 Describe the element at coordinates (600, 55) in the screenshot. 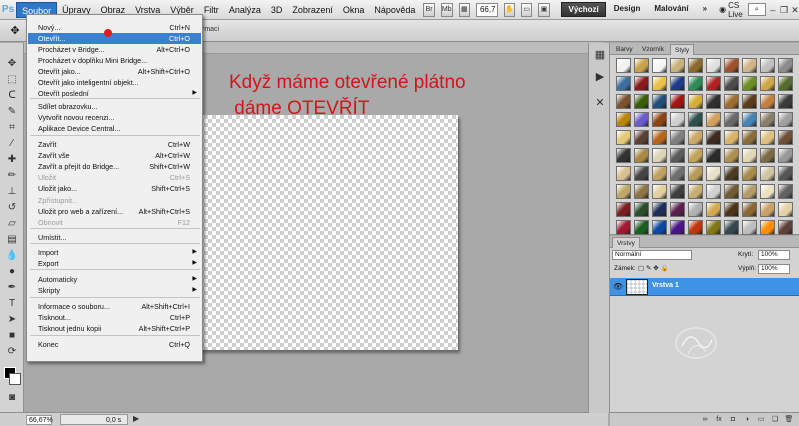

I see `history-panel-icon: ▦` at that location.